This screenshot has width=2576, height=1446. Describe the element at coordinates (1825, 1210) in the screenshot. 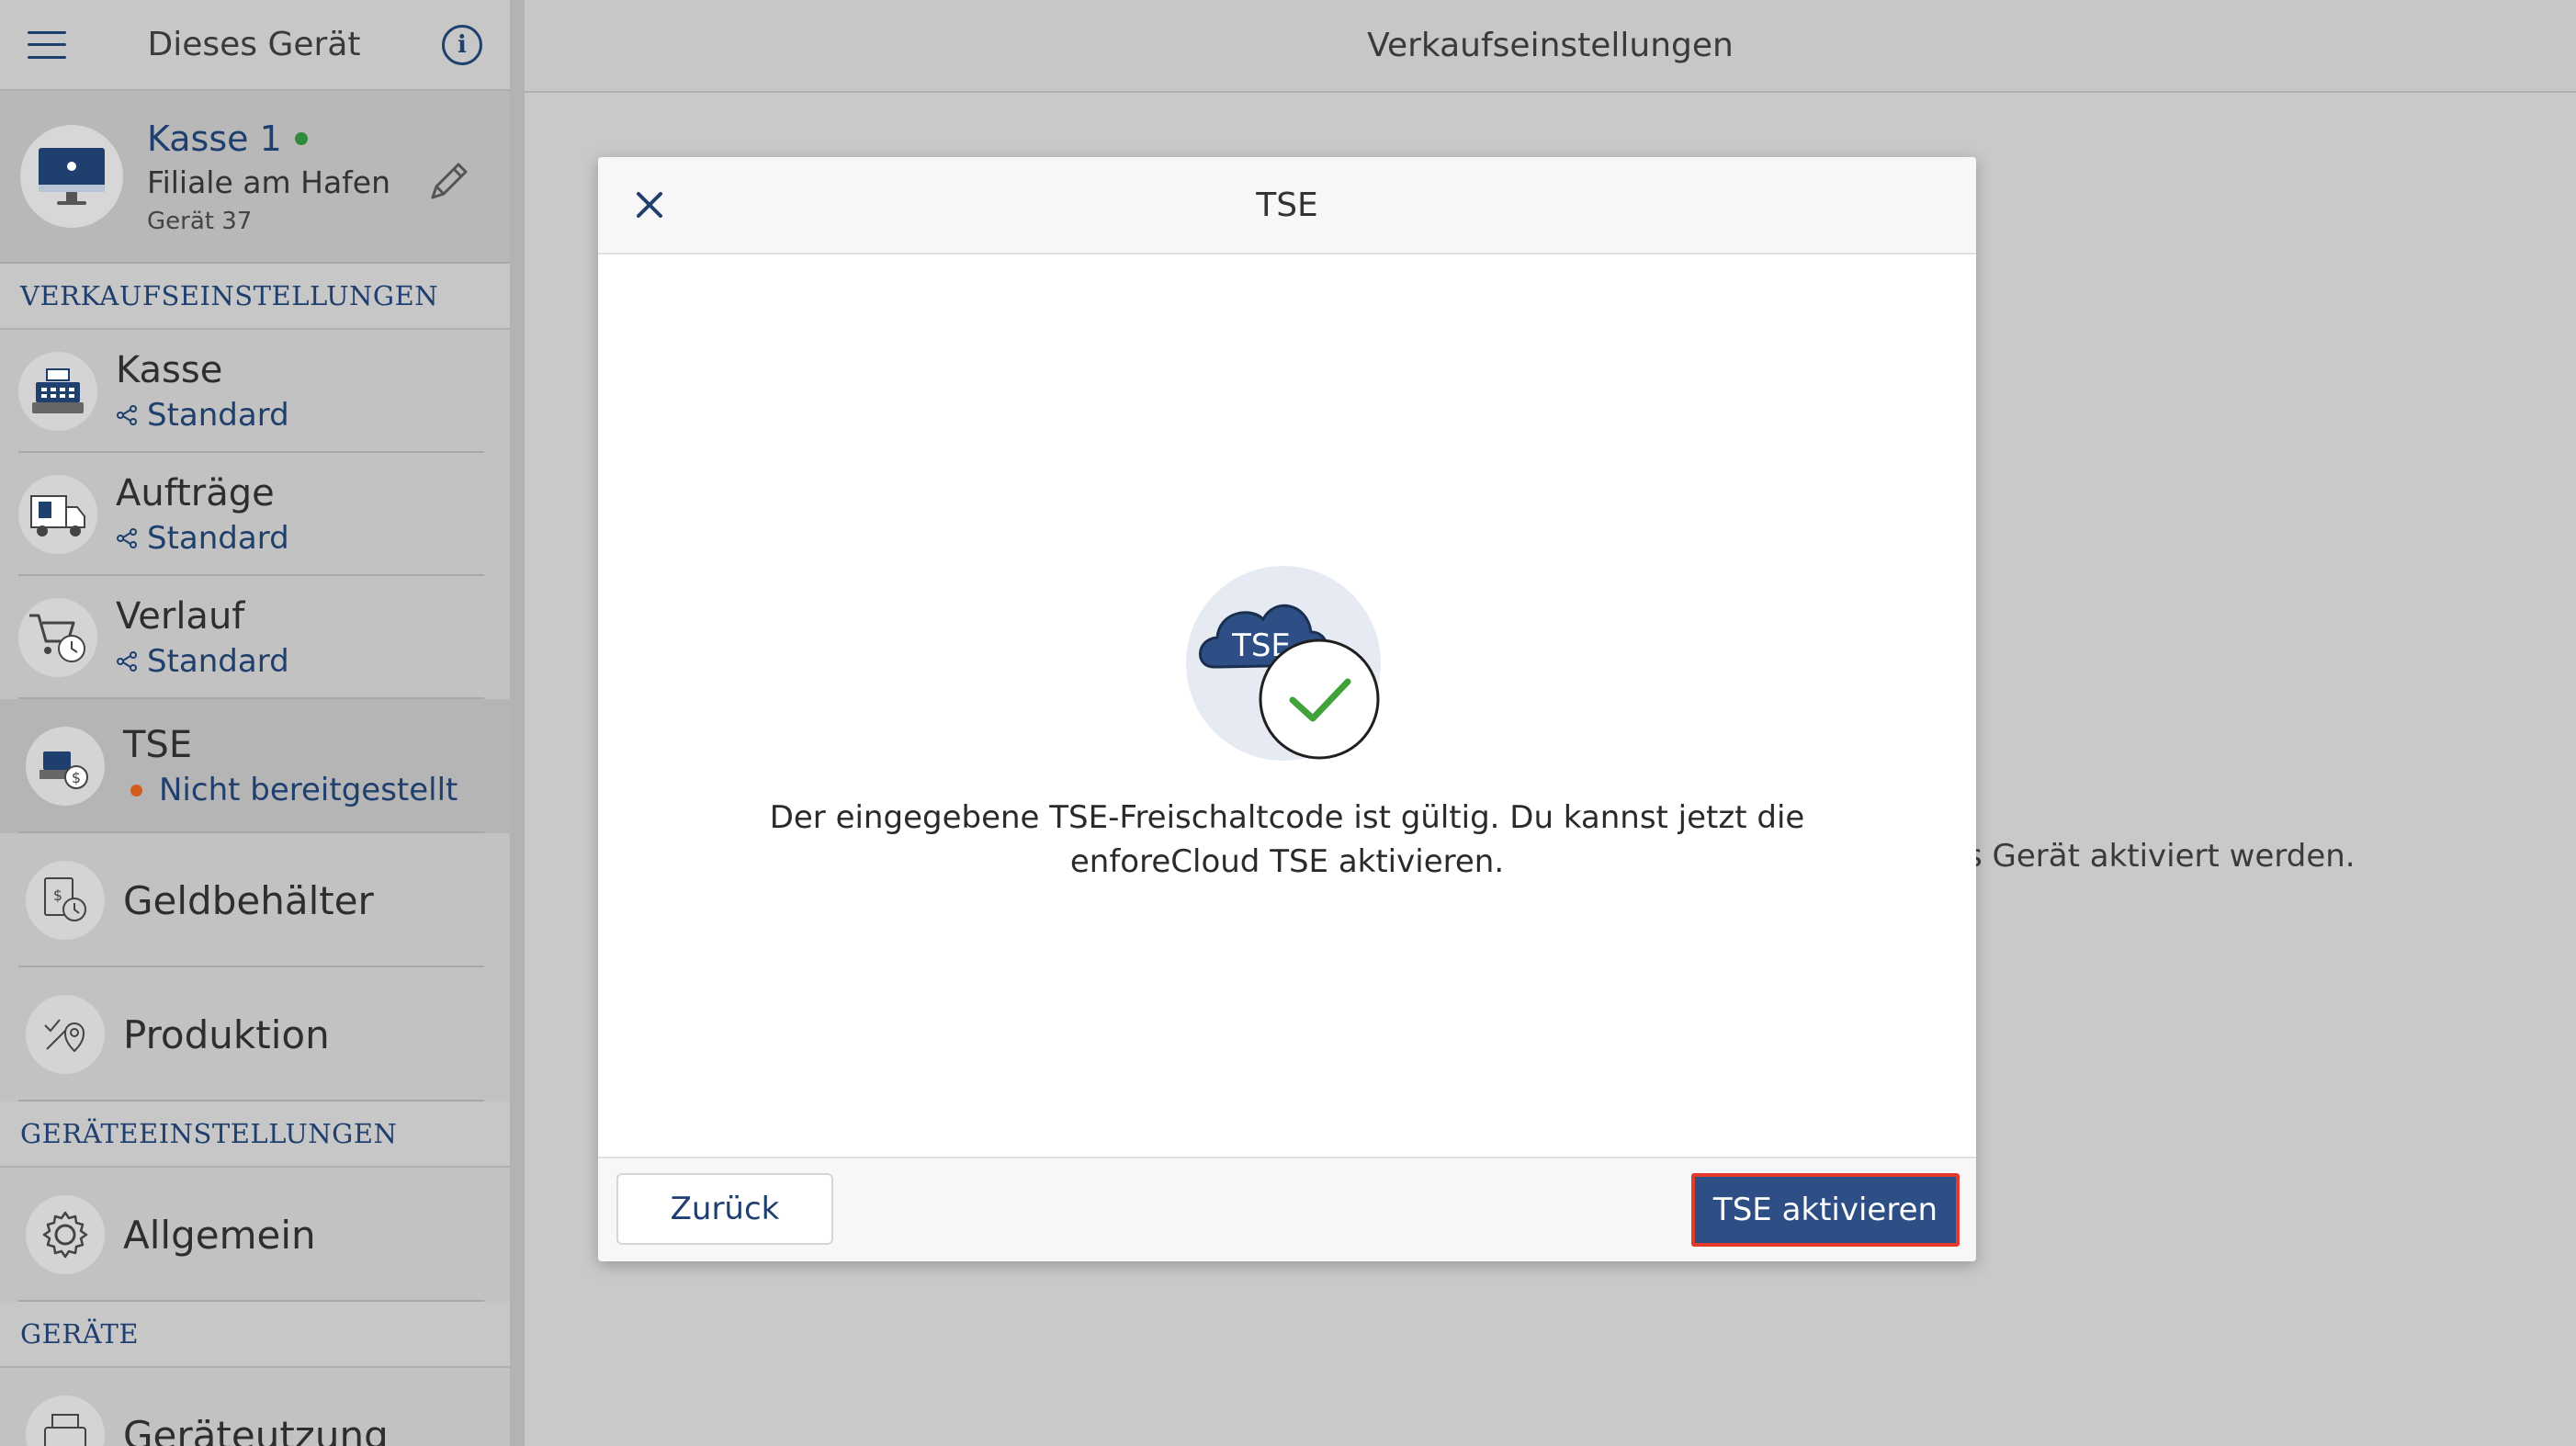

I see `activate-tse-button: TSE aktivieren` at that location.